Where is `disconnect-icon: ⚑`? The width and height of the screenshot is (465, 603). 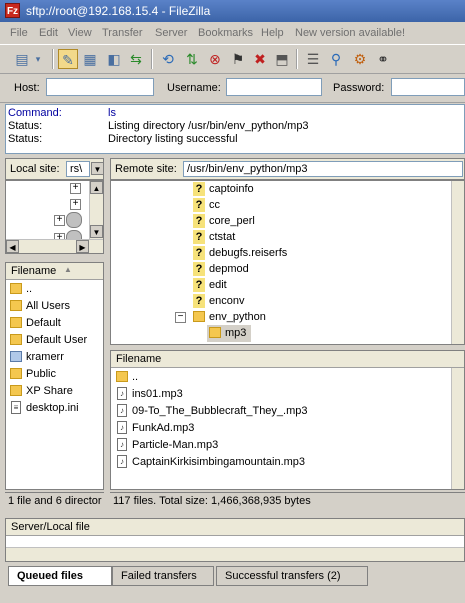
disconnect-icon: ⚑ is located at coordinates (238, 59).